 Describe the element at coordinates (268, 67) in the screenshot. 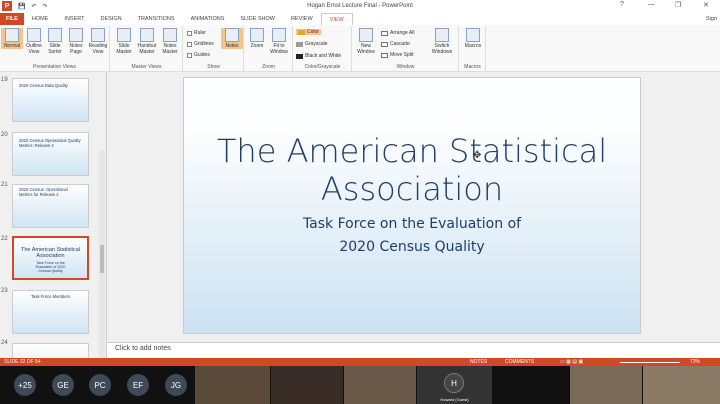

I see `group-label: Zoom` at that location.